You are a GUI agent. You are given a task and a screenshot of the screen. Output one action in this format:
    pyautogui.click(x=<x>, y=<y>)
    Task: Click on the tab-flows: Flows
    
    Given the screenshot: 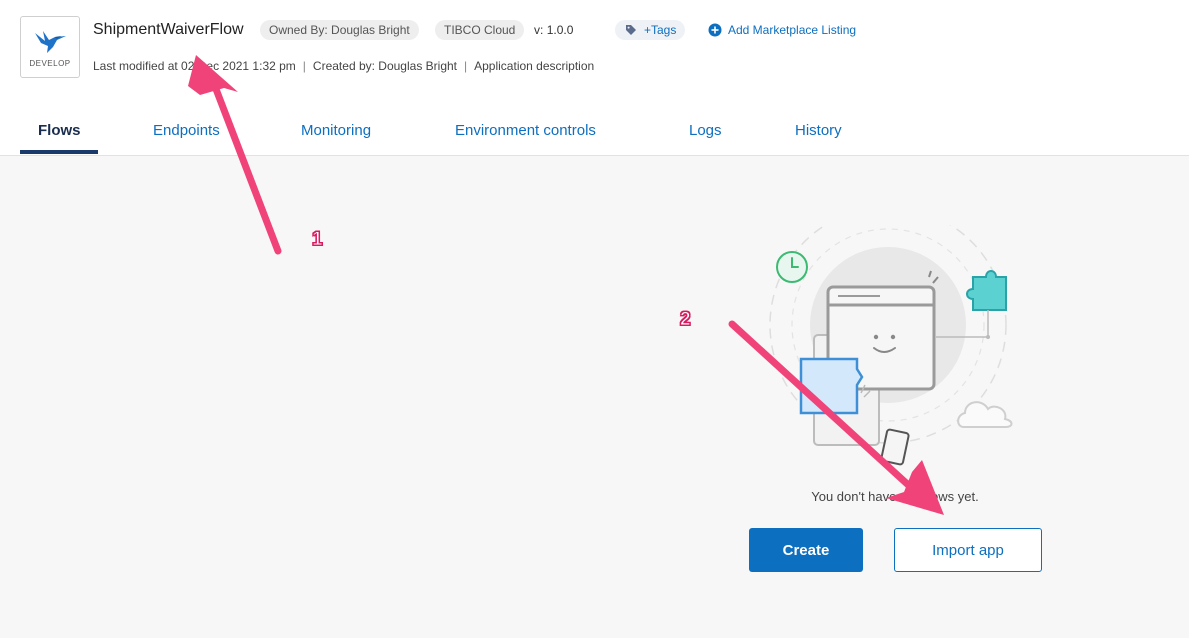 What is the action you would take?
    pyautogui.click(x=59, y=130)
    